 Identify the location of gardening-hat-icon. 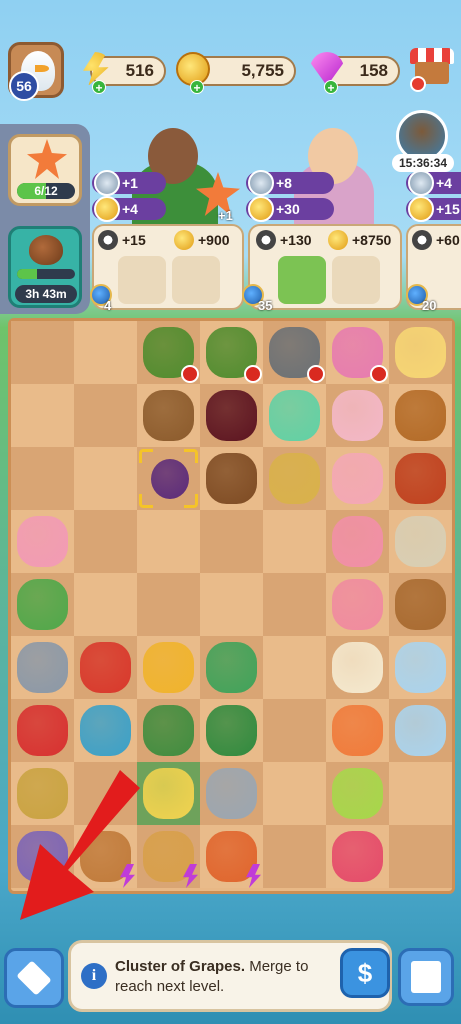
(231, 730).